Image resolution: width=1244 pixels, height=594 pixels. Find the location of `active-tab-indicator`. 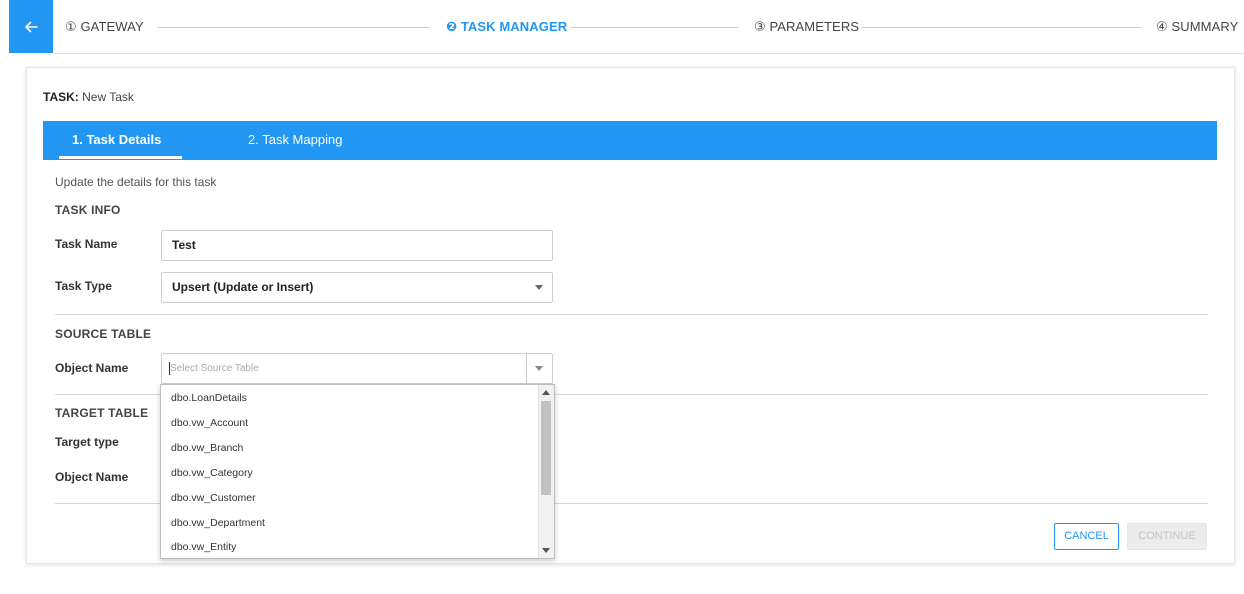

active-tab-indicator is located at coordinates (120, 157).